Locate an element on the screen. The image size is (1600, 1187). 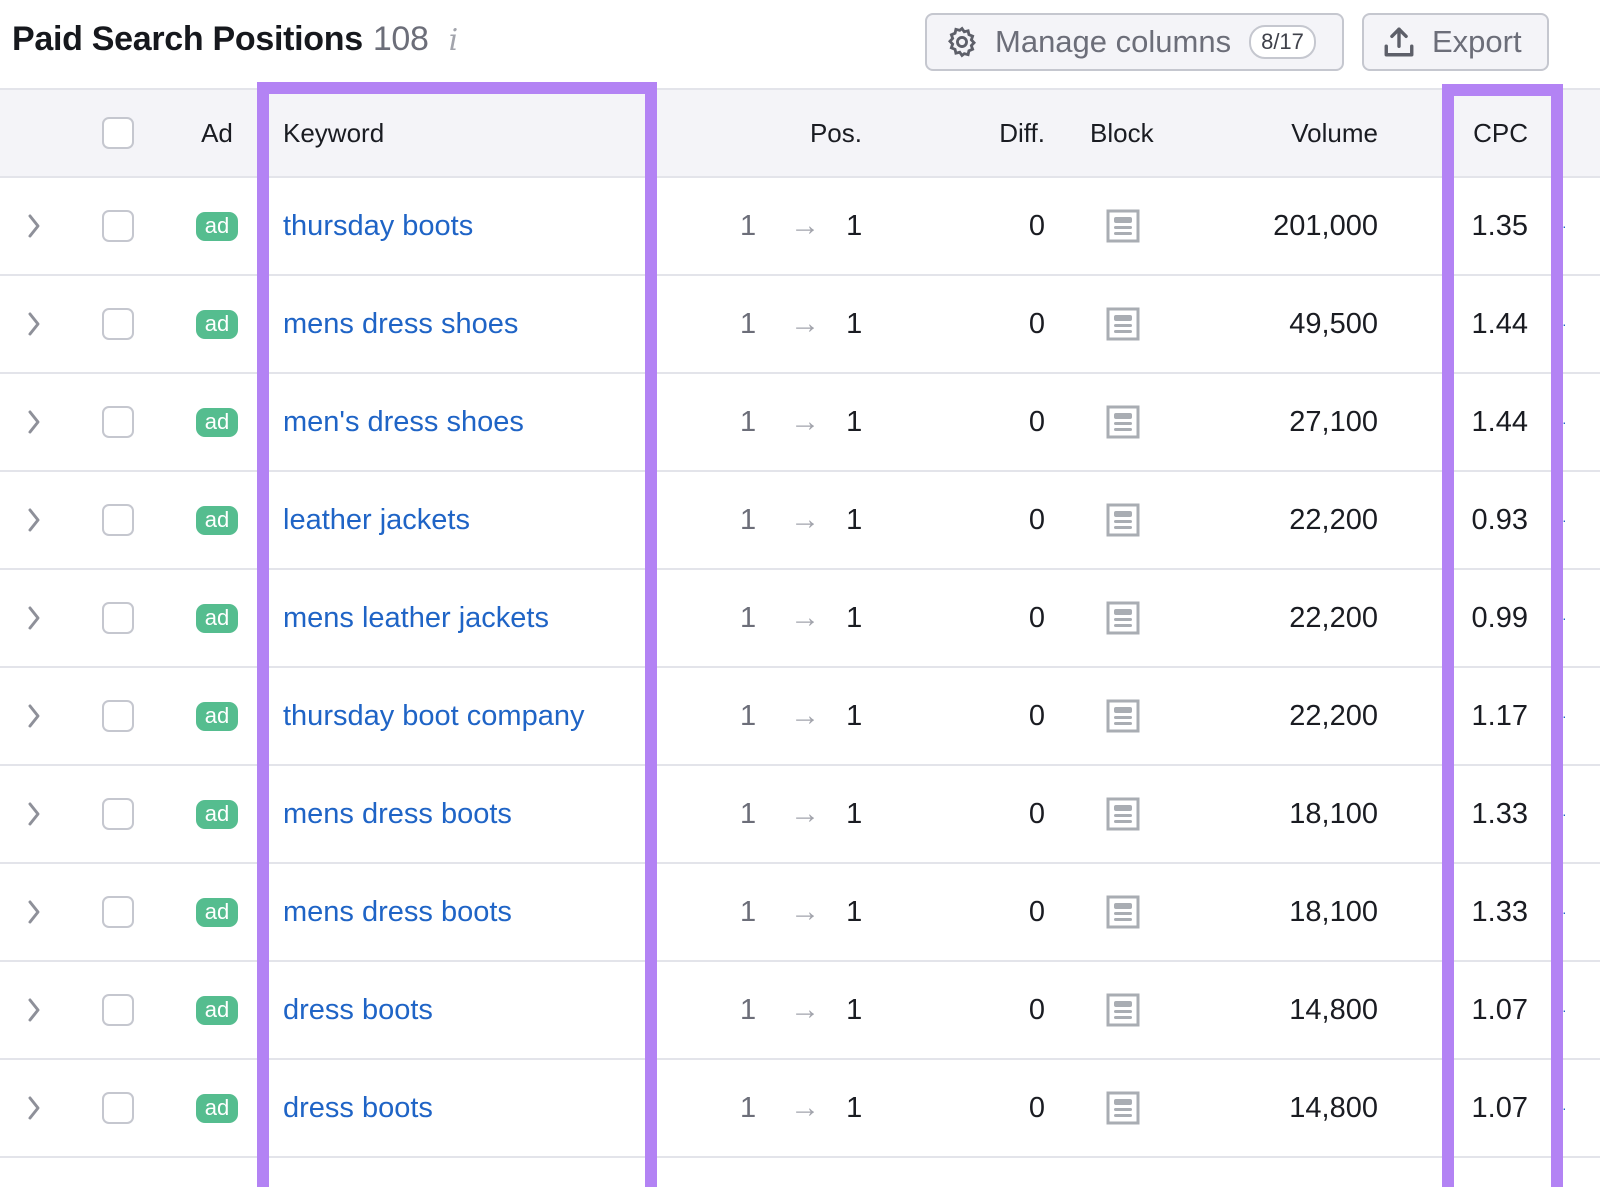
columns-count-badge: 8/17 is located at coordinates (1282, 42).